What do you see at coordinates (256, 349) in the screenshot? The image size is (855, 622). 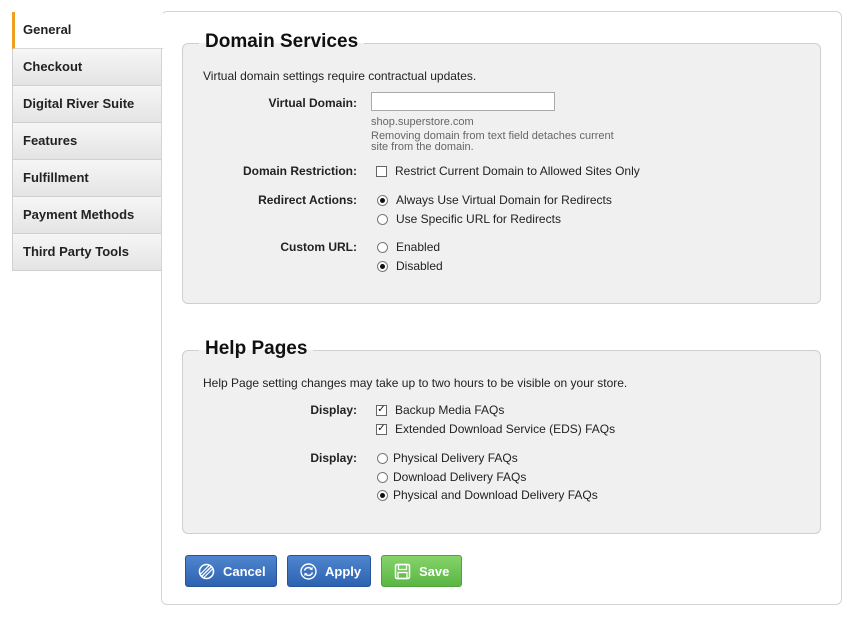 I see `help-pages-title: Help Pages` at bounding box center [256, 349].